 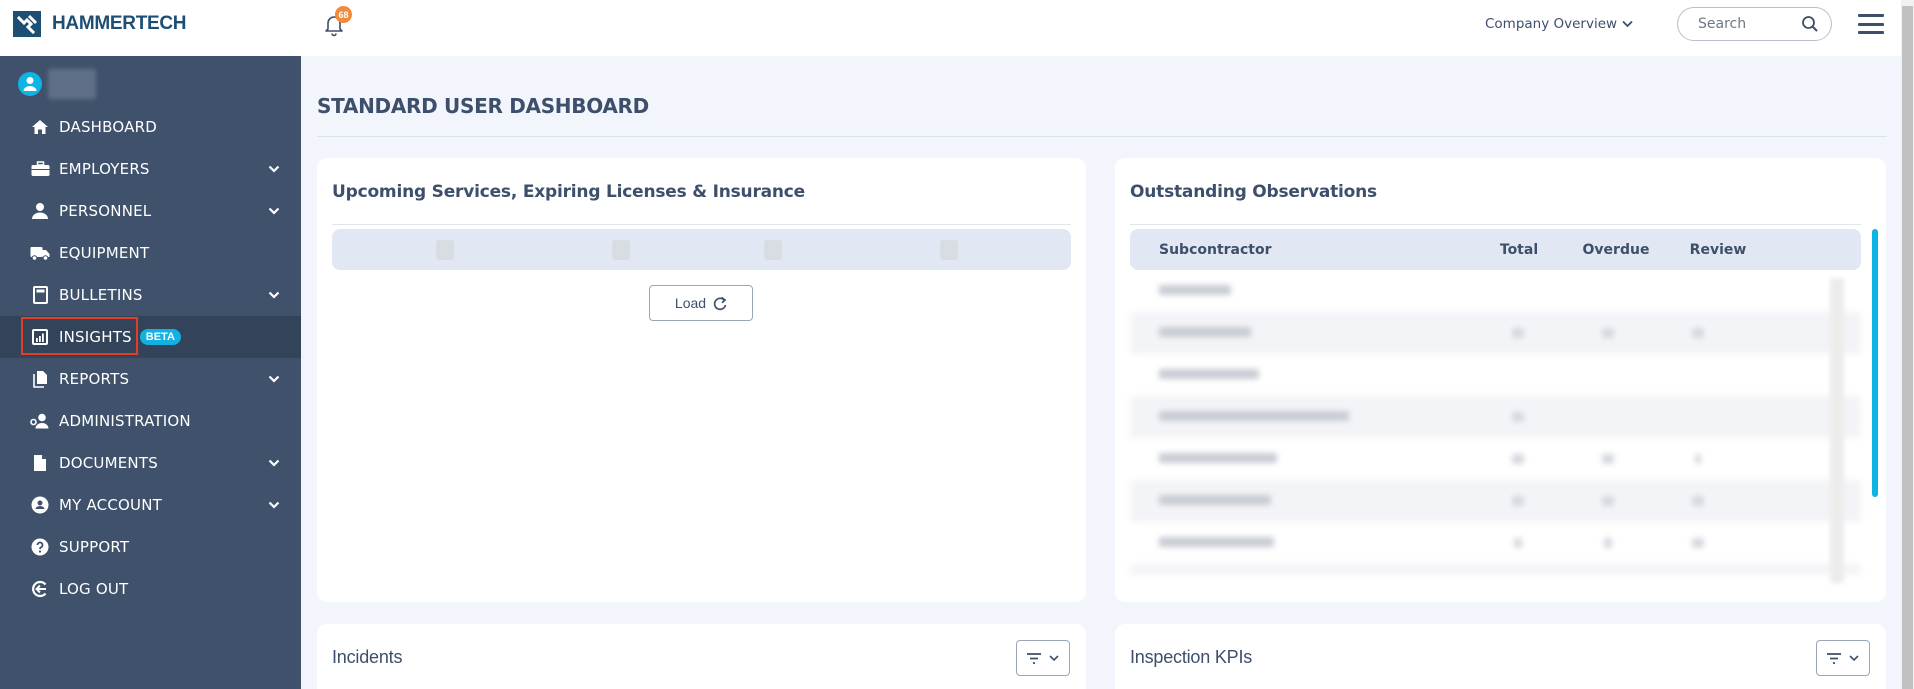 I want to click on sidebar-item-label: LOG OUT, so click(x=94, y=589).